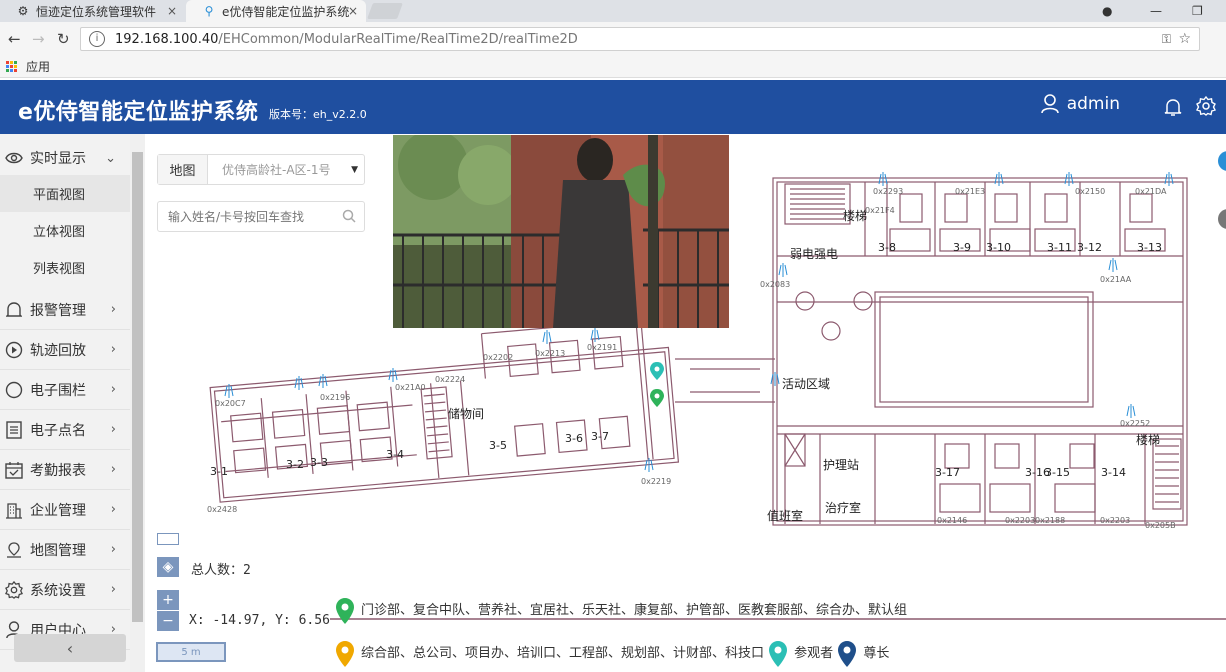 Image resolution: width=1226 pixels, height=672 pixels. I want to click on sidebar-item-enterprise: 企业管理 ›, so click(65, 510).